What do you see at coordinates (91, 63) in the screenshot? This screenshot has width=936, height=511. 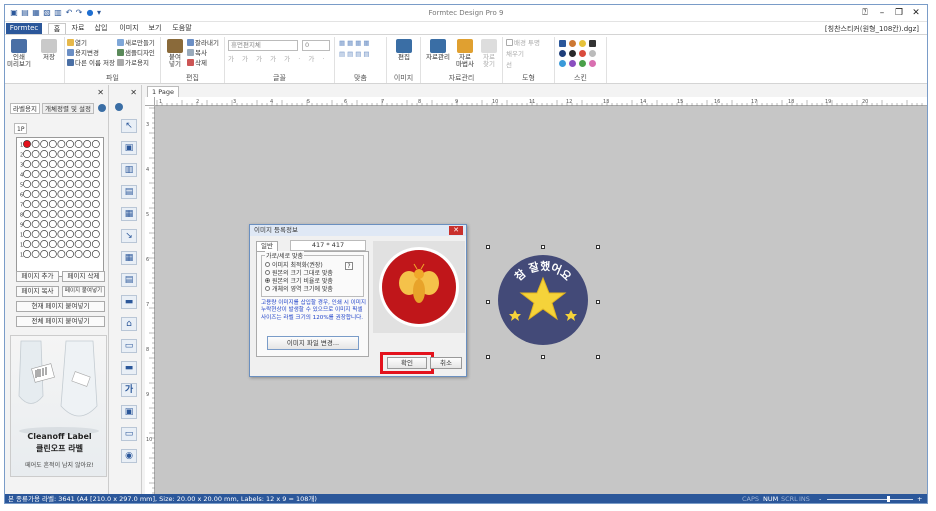 I see `save-as-button: 다른 이름 저장` at bounding box center [91, 63].